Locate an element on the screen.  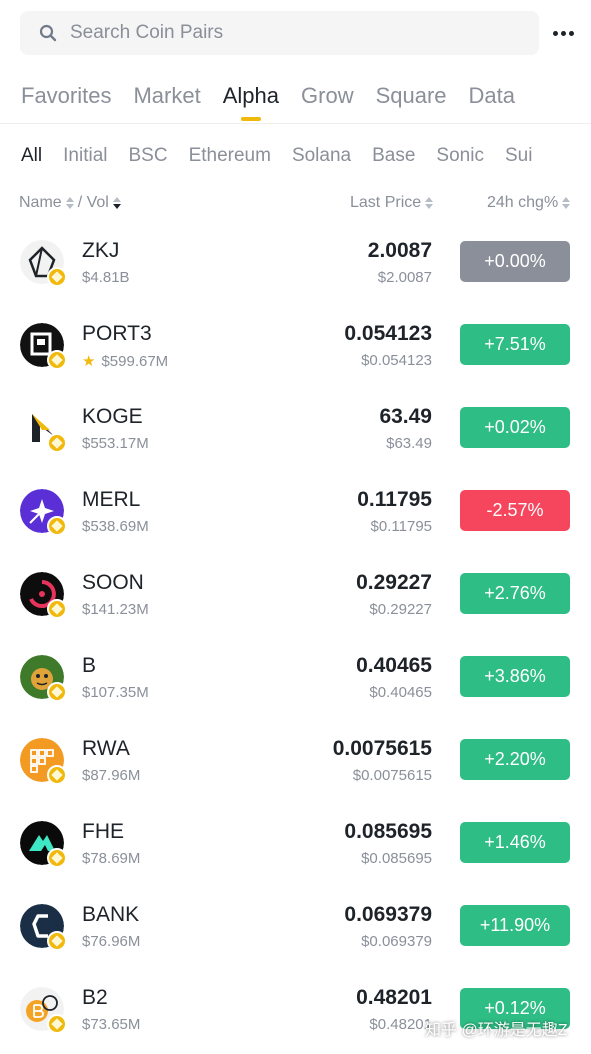
coin-row: BANK $76.96M 0.069379 $0.069379 +11.90% is located at coordinates (295, 925).